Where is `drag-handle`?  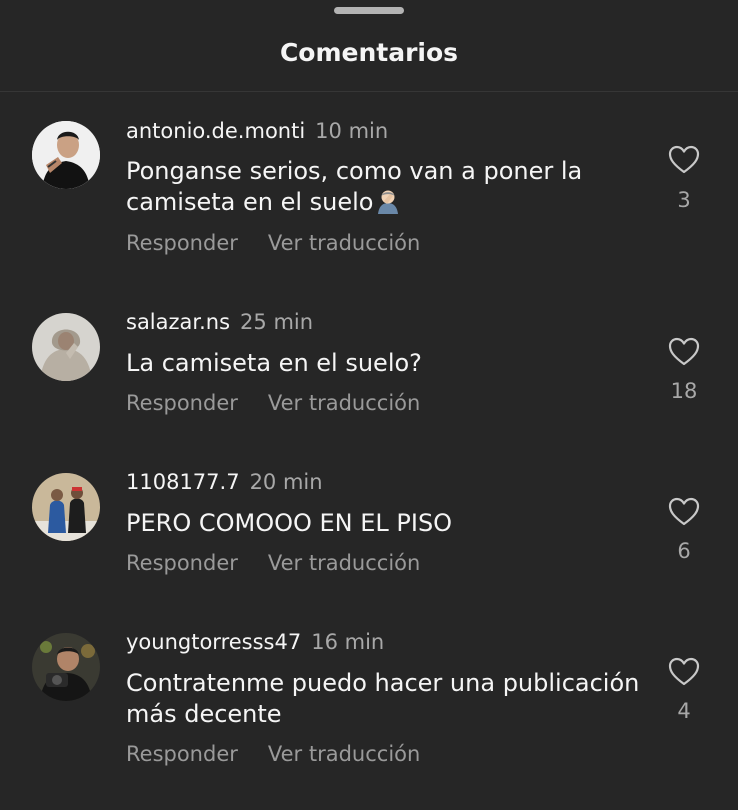 drag-handle is located at coordinates (369, 10).